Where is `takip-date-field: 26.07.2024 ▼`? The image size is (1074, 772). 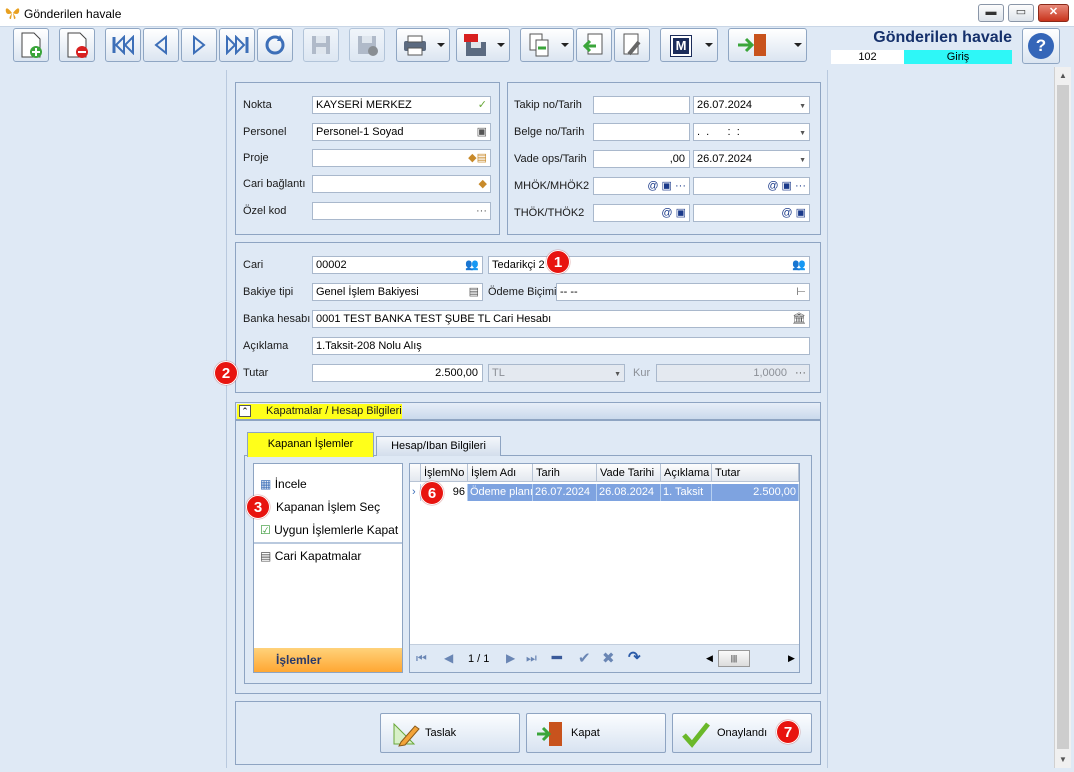 takip-date-field: 26.07.2024 ▼ is located at coordinates (751, 105).